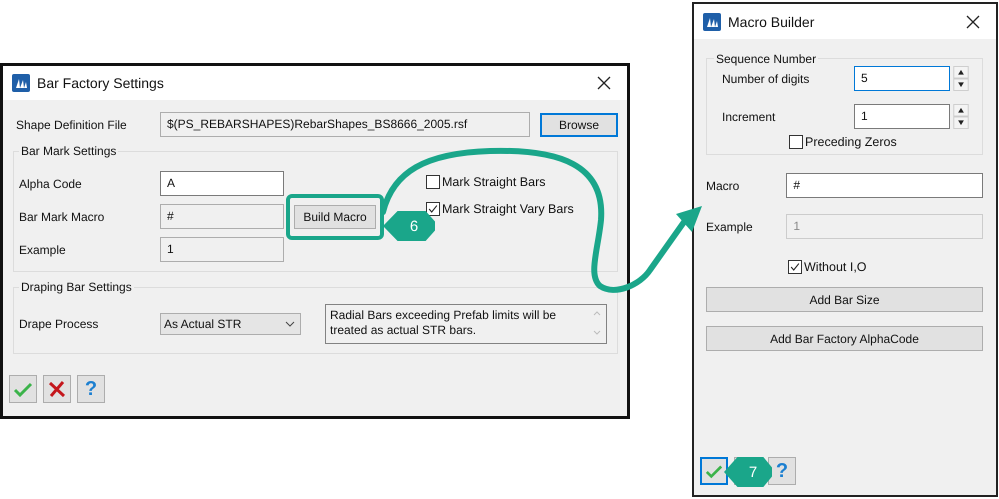 The image size is (999, 499). What do you see at coordinates (844, 299) in the screenshot?
I see `action-button: Add Bar Size` at bounding box center [844, 299].